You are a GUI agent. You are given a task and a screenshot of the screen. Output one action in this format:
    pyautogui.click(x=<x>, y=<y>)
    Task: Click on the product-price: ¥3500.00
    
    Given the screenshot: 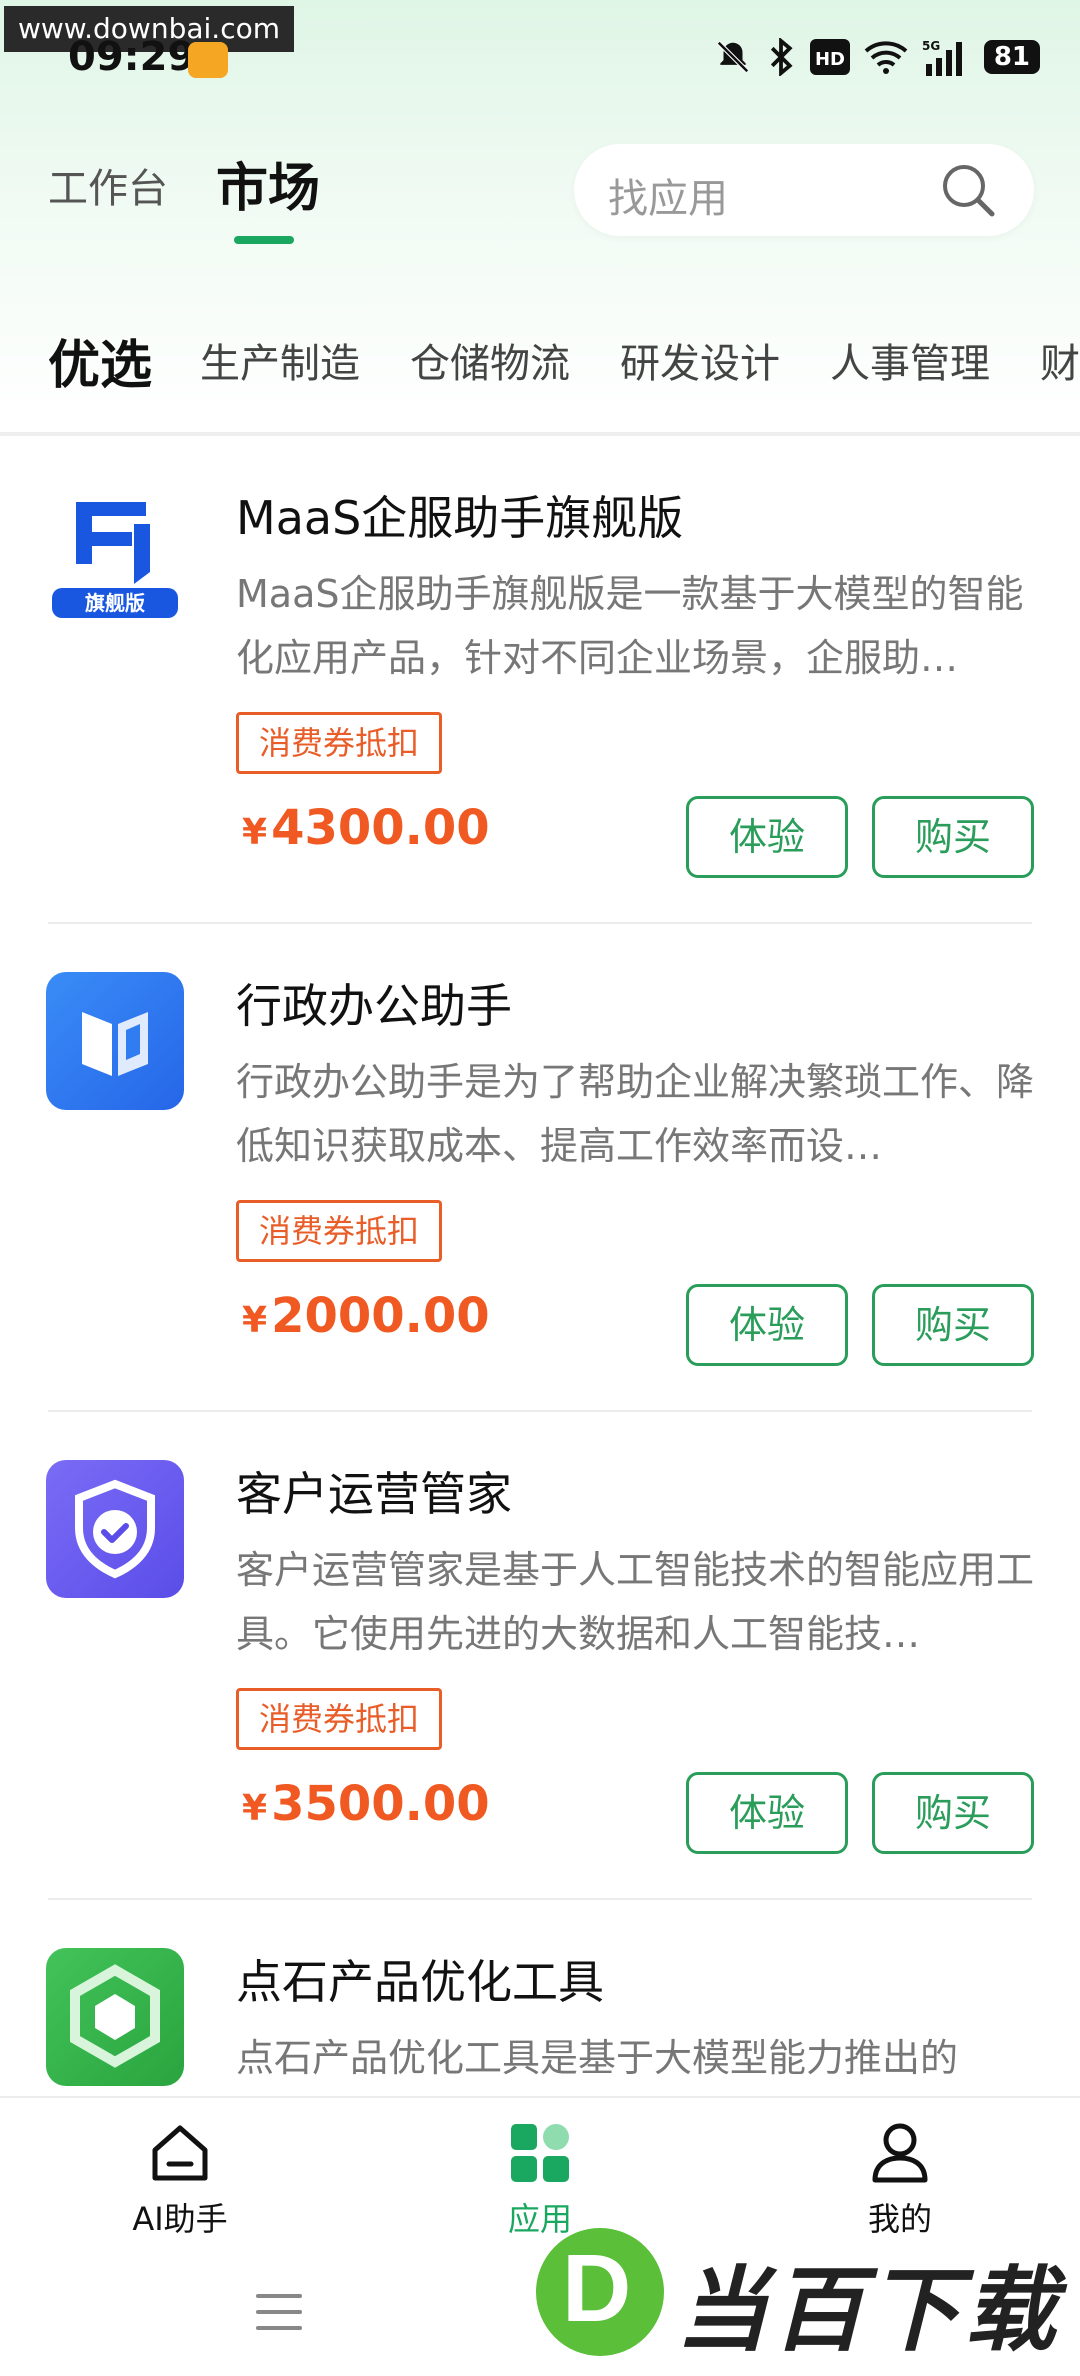 What is the action you would take?
    pyautogui.click(x=366, y=1804)
    